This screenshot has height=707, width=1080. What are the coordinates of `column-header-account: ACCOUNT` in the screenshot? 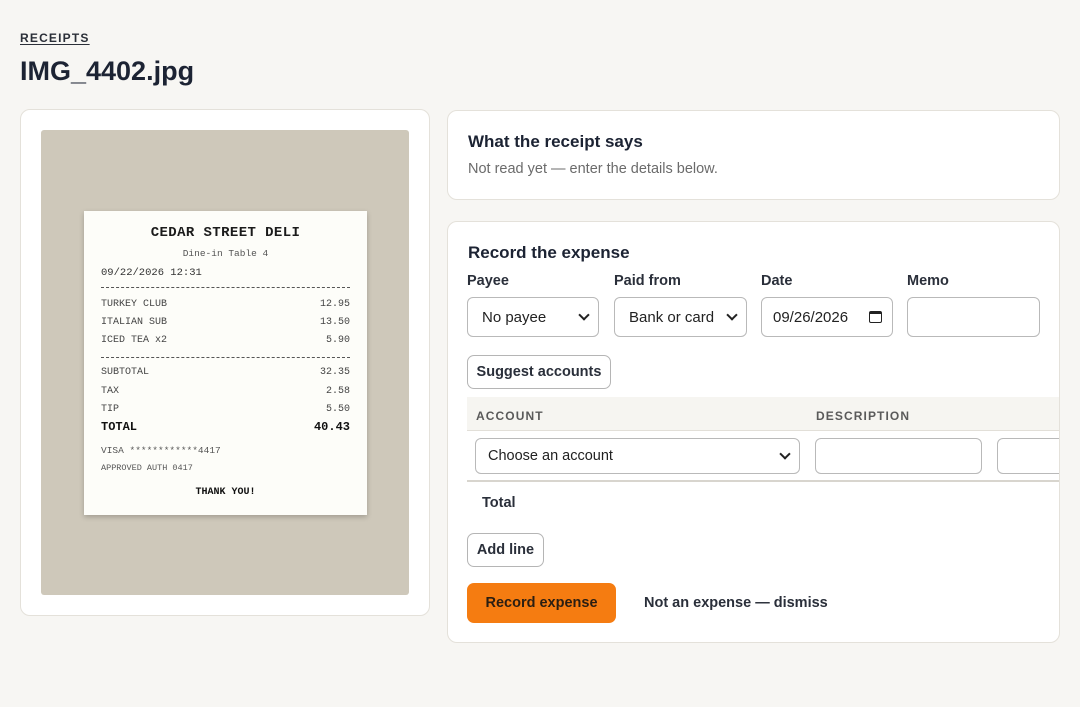 It's located at (510, 416).